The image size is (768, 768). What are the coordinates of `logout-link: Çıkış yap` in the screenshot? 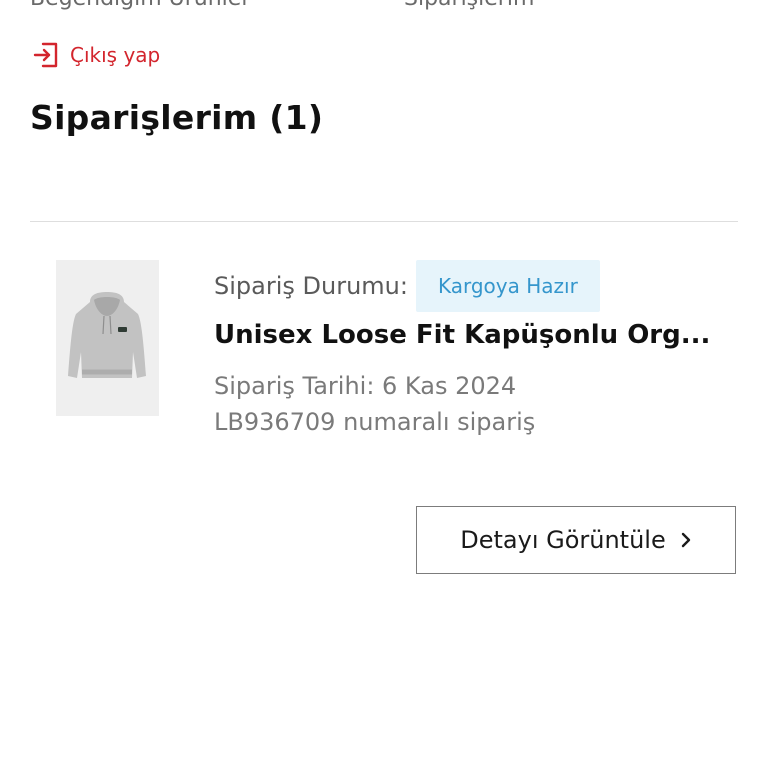 It's located at (96, 55).